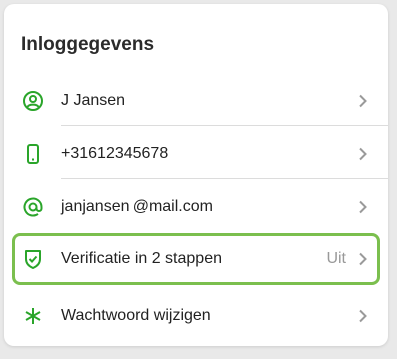  Describe the element at coordinates (33, 207) in the screenshot. I see `at-sign-icon` at that location.